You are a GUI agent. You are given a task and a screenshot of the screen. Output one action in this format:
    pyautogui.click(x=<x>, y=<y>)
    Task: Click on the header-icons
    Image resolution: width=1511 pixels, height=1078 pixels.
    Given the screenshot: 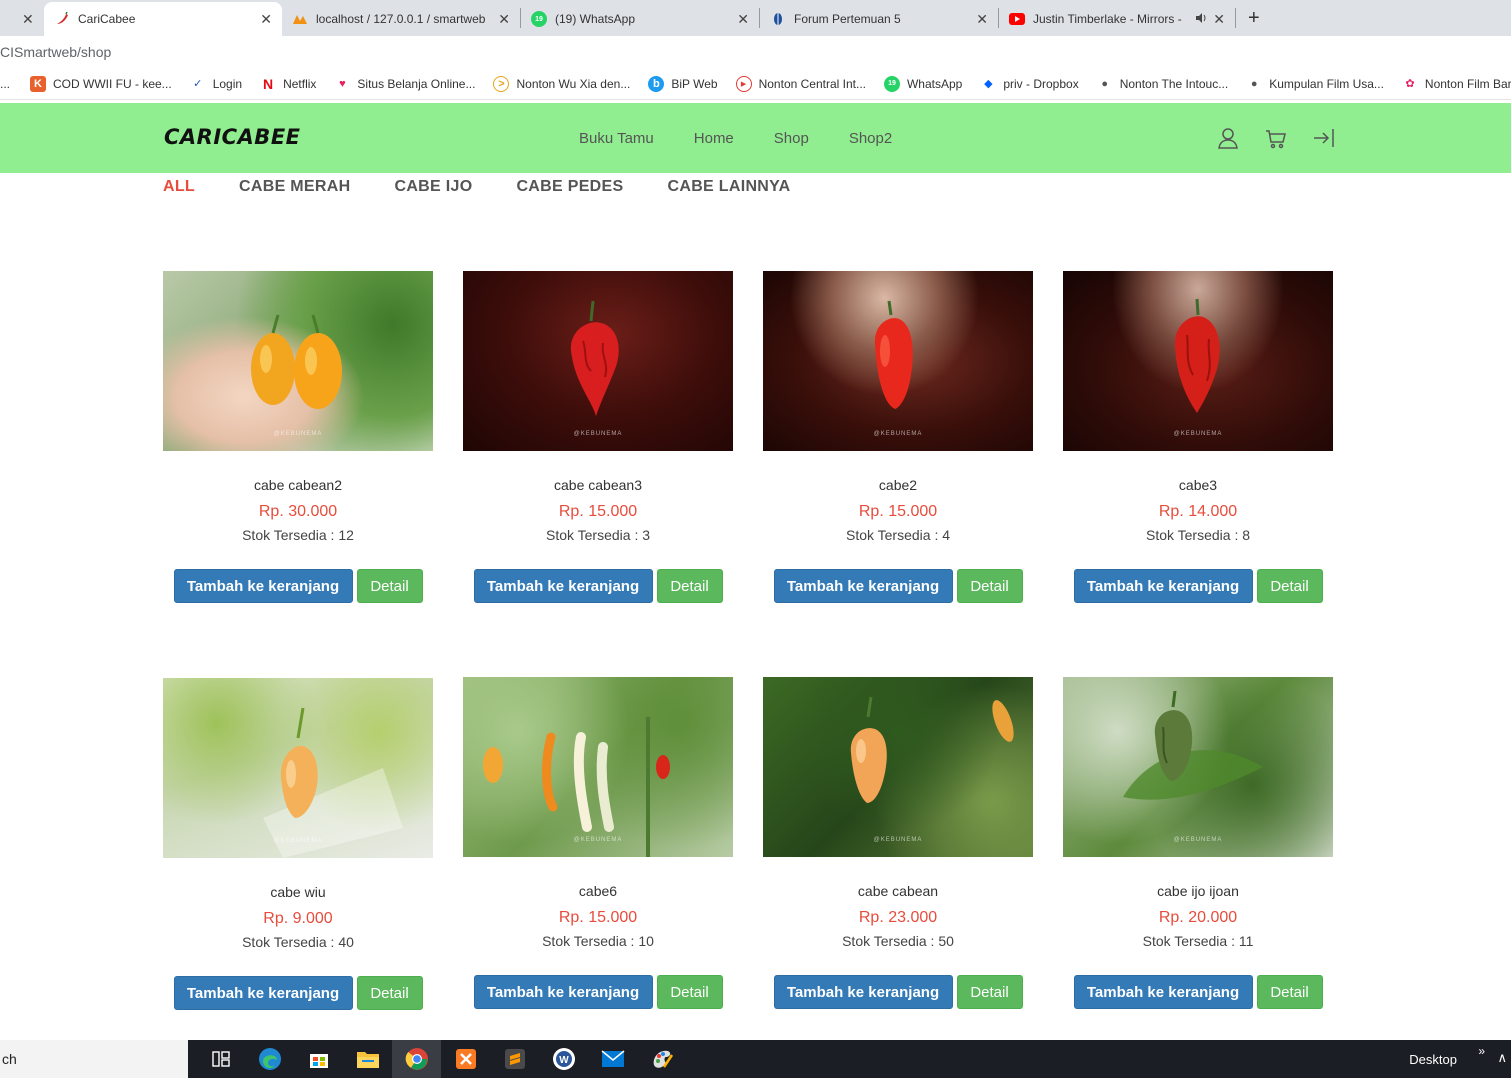 What is the action you would take?
    pyautogui.click(x=1263, y=138)
    